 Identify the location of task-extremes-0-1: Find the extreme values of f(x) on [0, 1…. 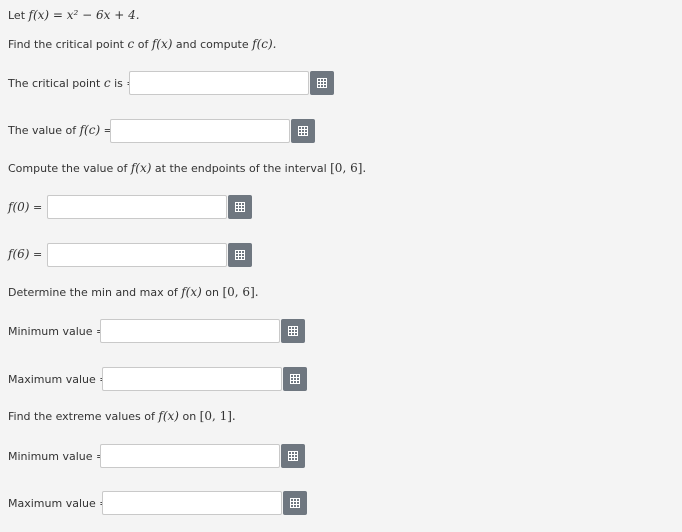
(122, 416).